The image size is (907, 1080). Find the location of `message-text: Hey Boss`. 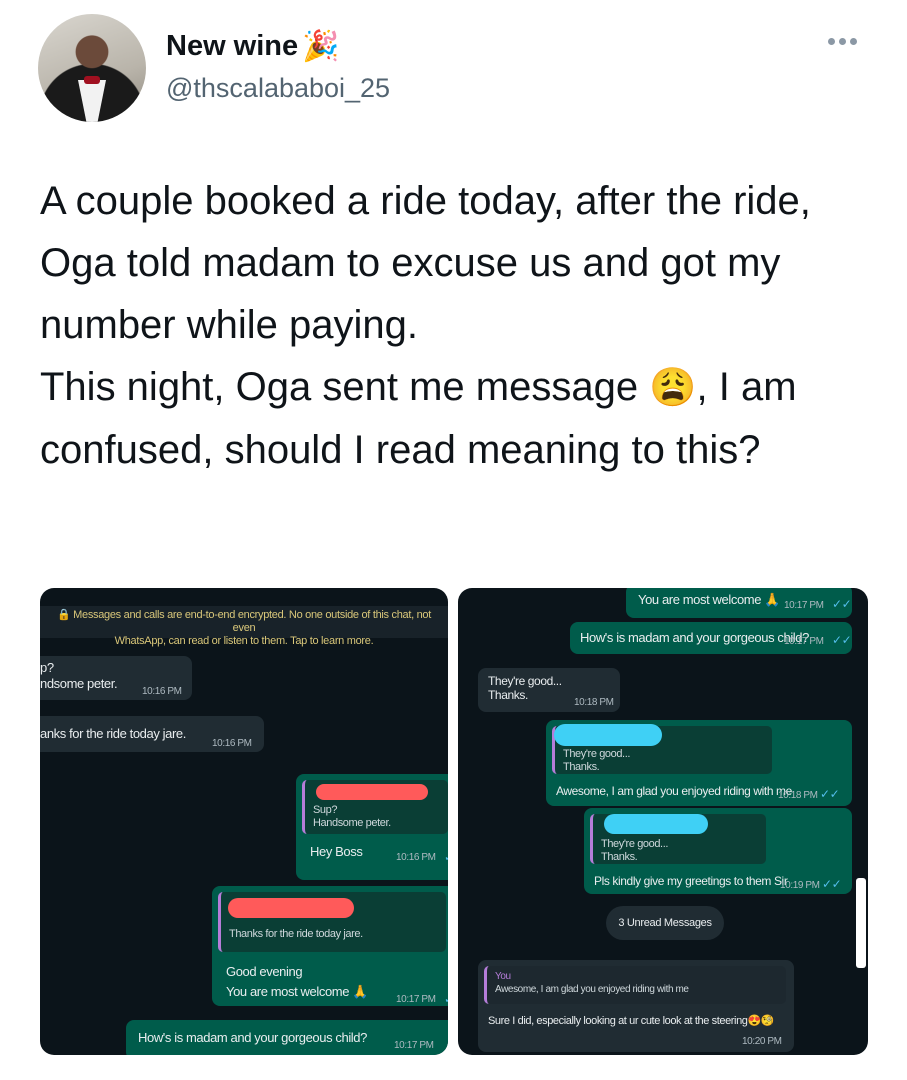

message-text: Hey Boss is located at coordinates (336, 851).